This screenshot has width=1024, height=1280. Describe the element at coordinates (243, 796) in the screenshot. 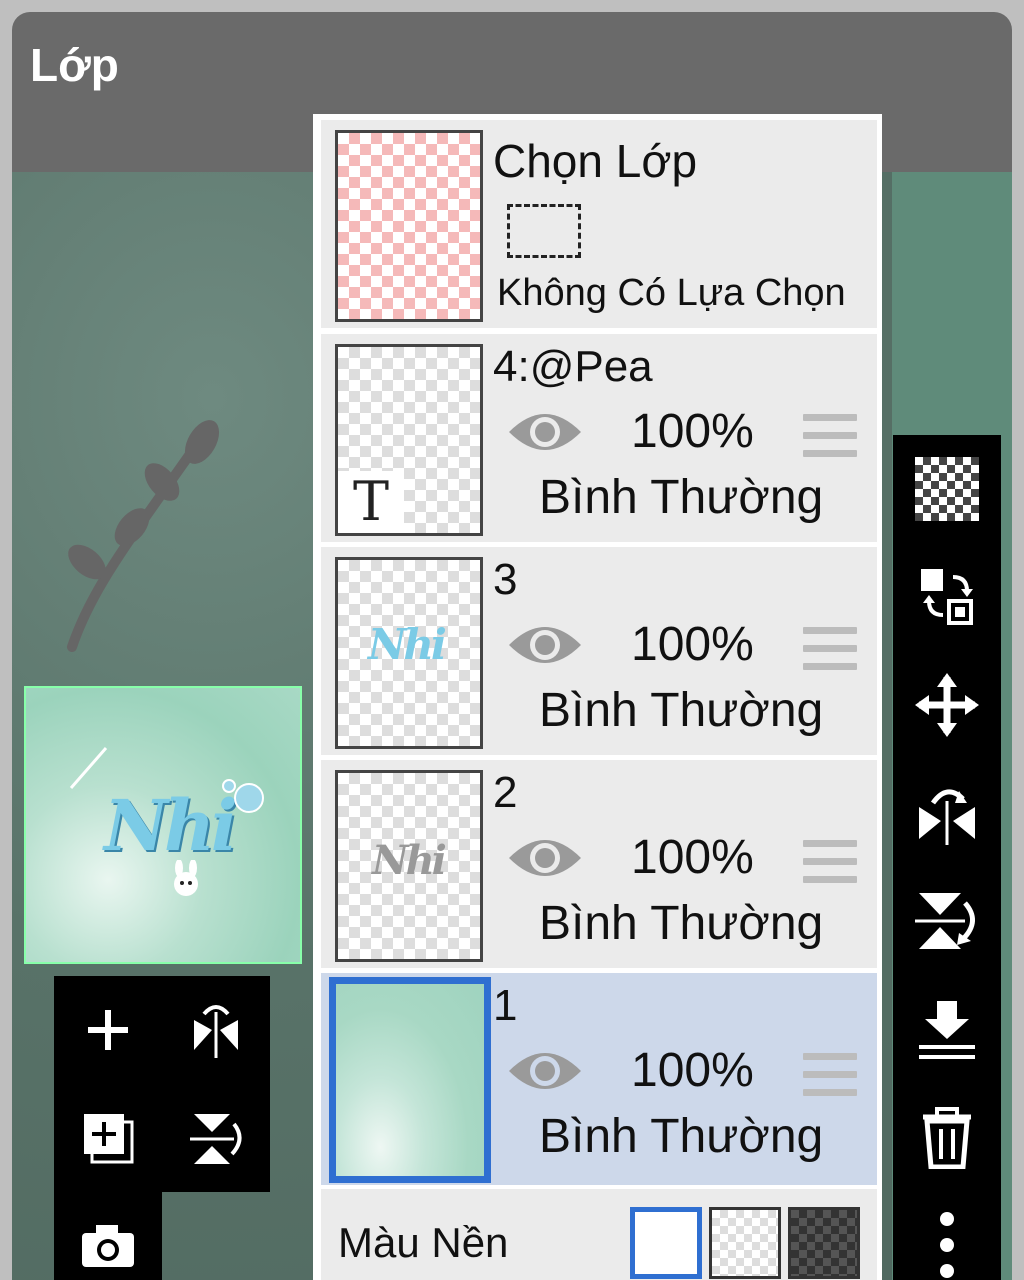

I see `bubble-decoration` at that location.